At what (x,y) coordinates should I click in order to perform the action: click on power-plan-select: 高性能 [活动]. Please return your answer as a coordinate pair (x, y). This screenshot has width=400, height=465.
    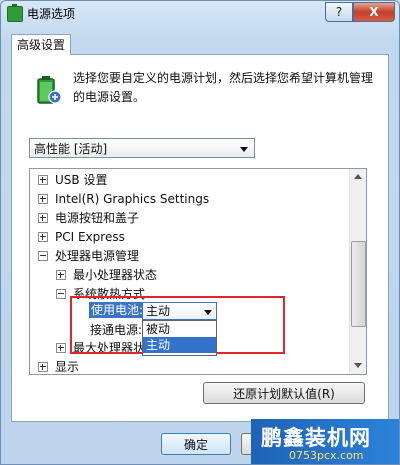
    Looking at the image, I should click on (142, 148).